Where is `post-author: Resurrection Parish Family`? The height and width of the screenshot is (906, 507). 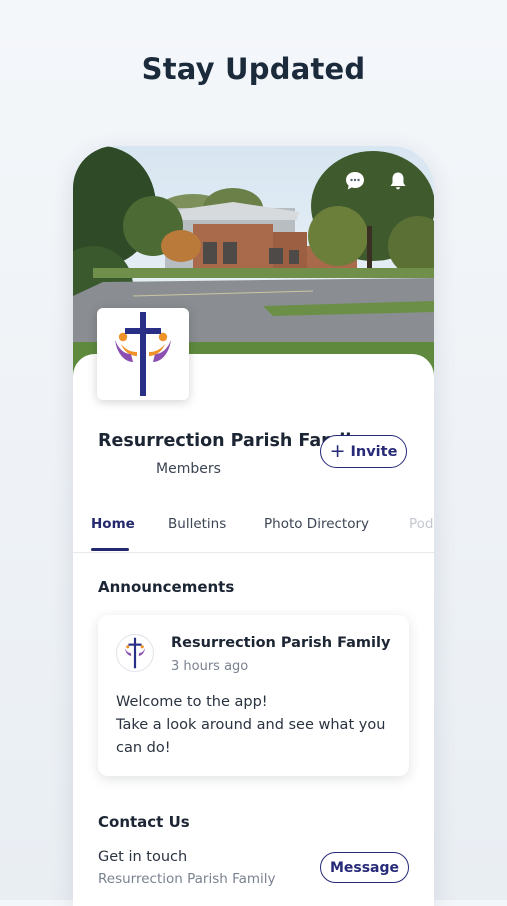 post-author: Resurrection Parish Family is located at coordinates (281, 643).